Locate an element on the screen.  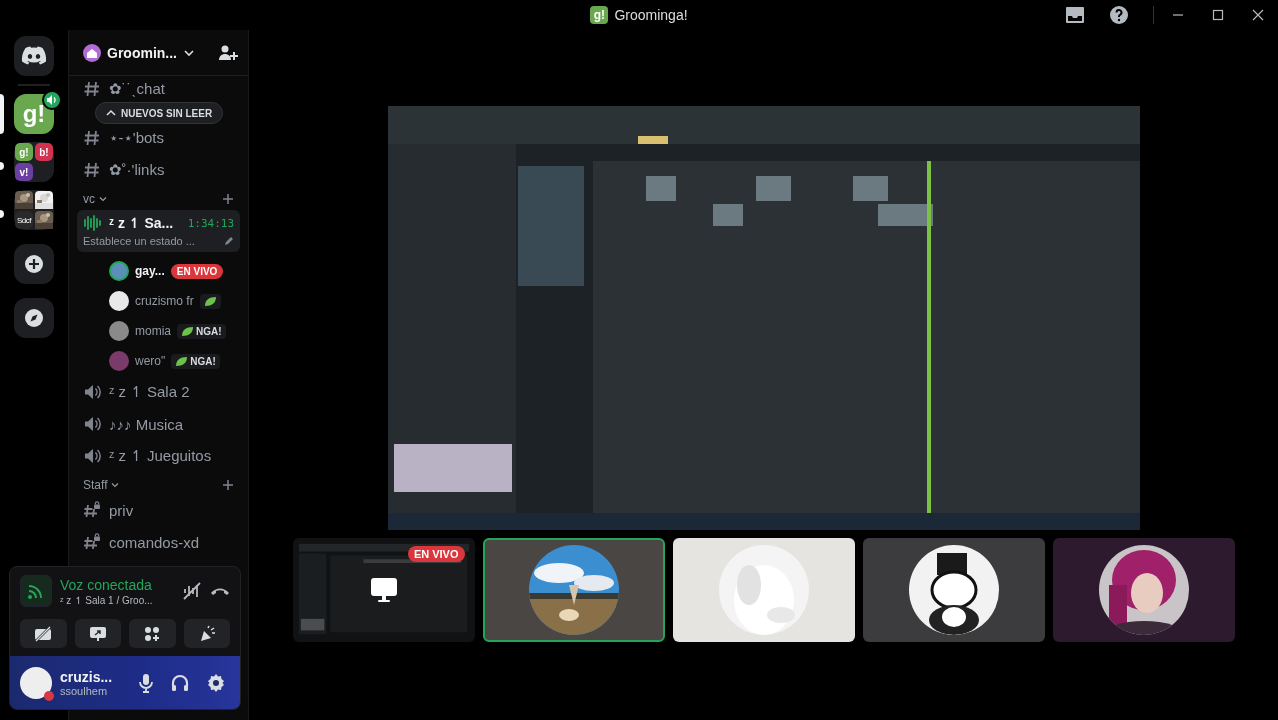
pencil-icon is located at coordinates (229, 241).